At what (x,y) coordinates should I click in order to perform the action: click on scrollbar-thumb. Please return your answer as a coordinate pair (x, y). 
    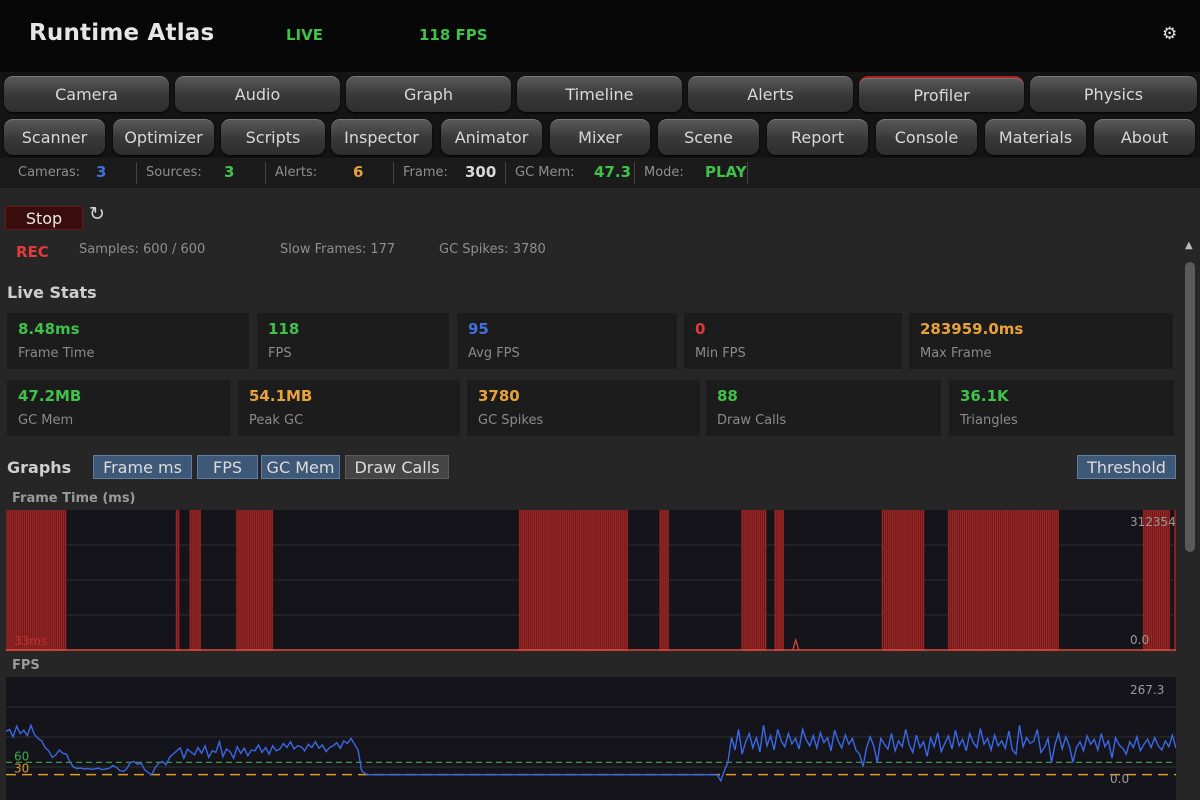
    Looking at the image, I should click on (1190, 407).